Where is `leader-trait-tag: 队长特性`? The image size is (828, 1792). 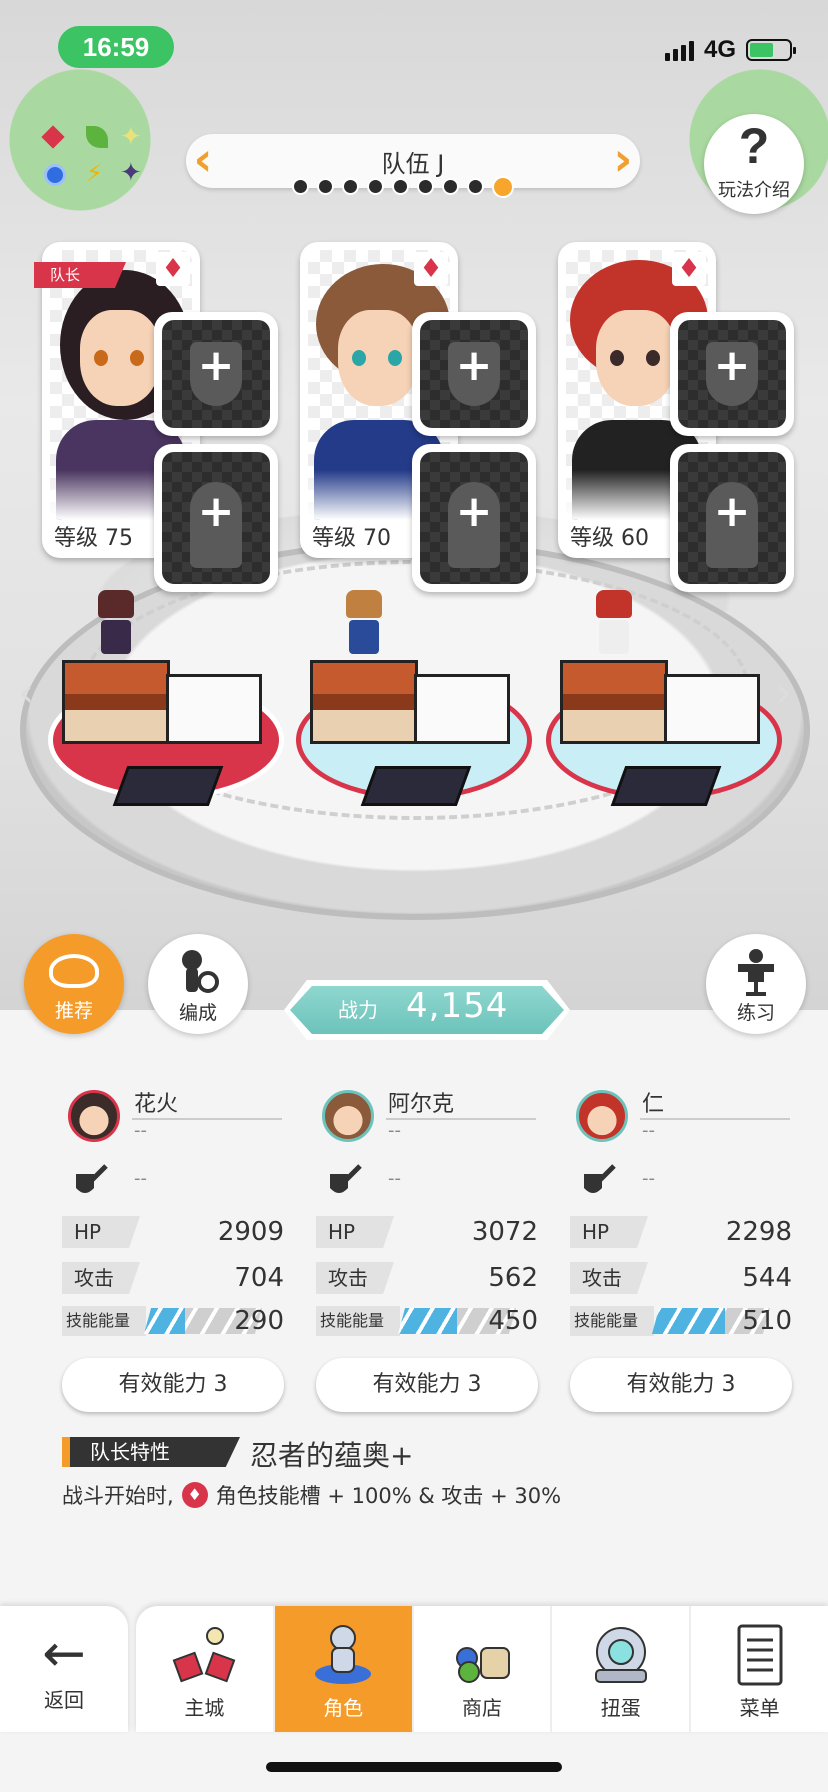
leader-trait-tag: 队长特性 is located at coordinates (151, 1452).